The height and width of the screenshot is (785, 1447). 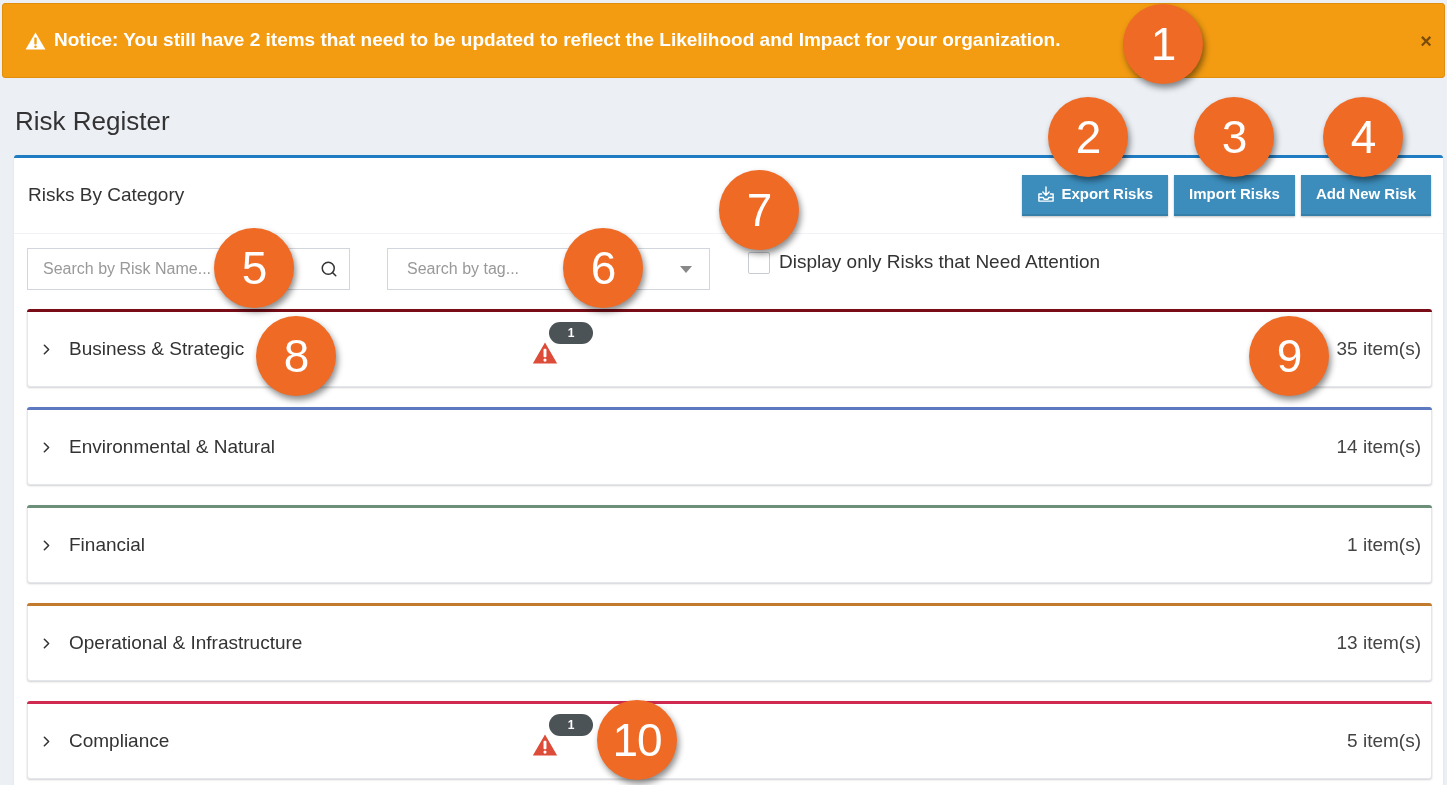 What do you see at coordinates (1363, 137) in the screenshot?
I see `numbered-callout: 4` at bounding box center [1363, 137].